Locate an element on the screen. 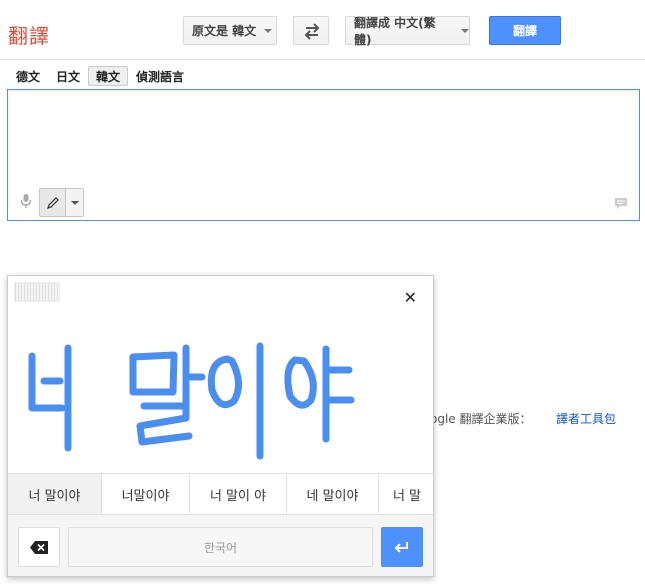  backspace-icon is located at coordinates (39, 547).